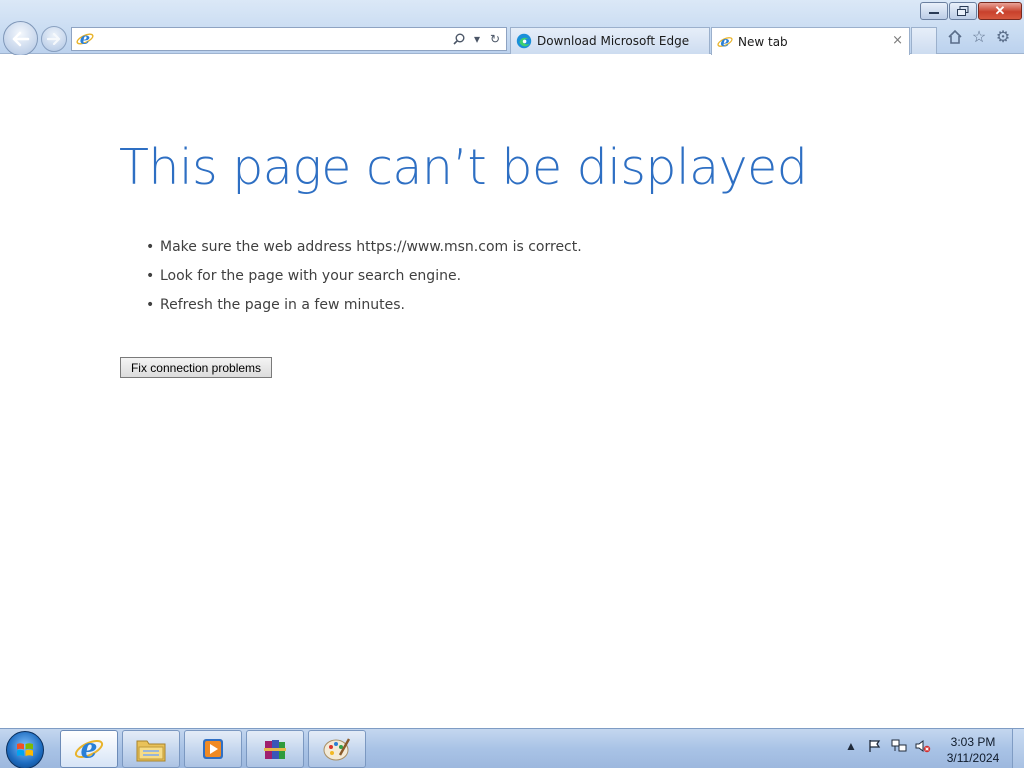 This screenshot has height=768, width=1024. I want to click on winrar-icon, so click(275, 749).